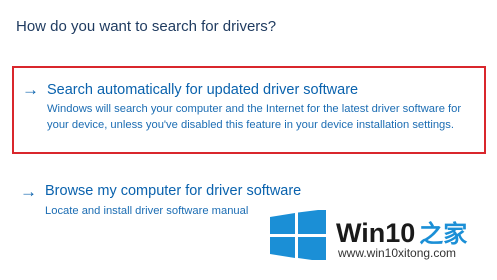 The height and width of the screenshot is (280, 497). What do you see at coordinates (376, 233) in the screenshot?
I see `watermark-brand-main: Win10` at bounding box center [376, 233].